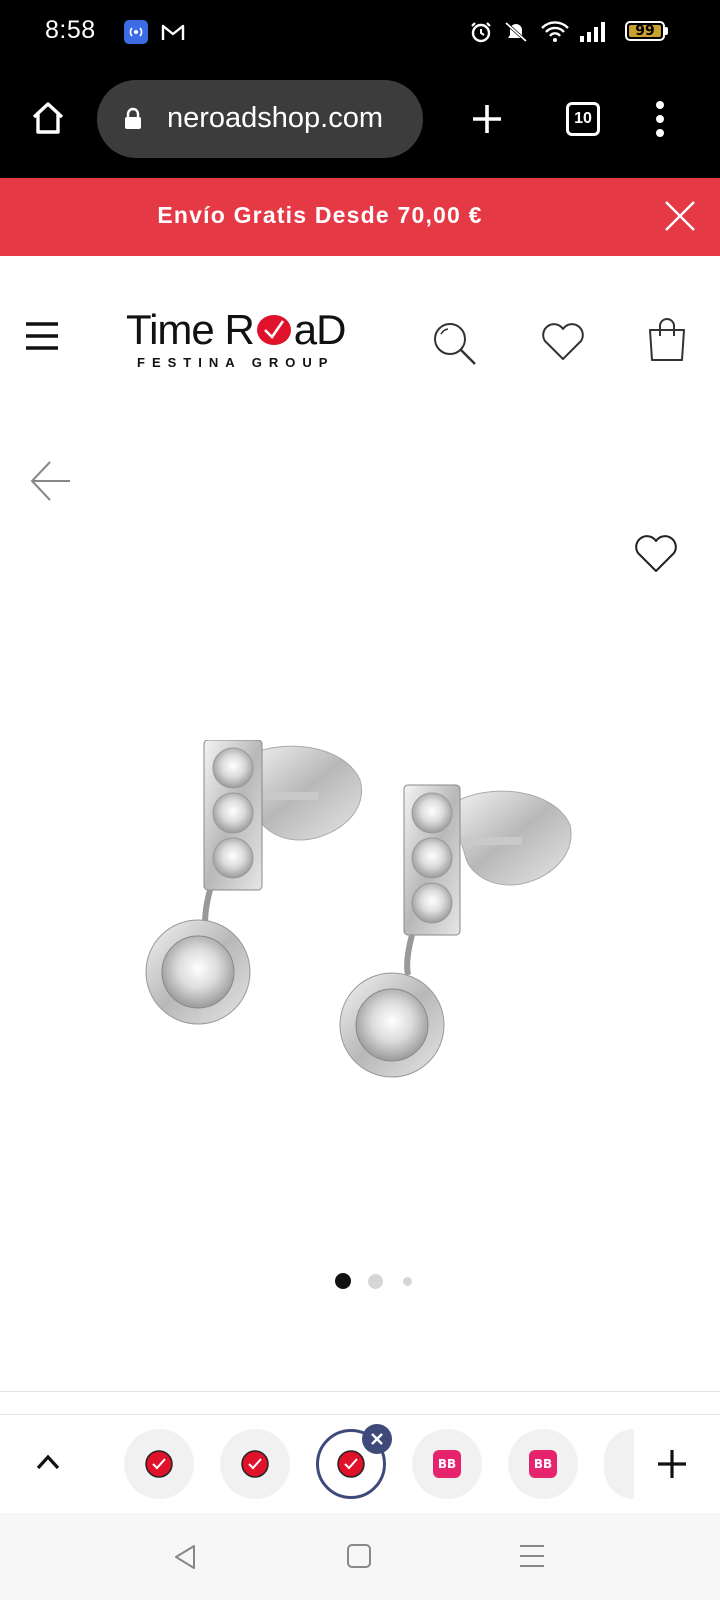 This screenshot has height=1600, width=720. Describe the element at coordinates (593, 34) in the screenshot. I see `signal-icon` at that location.